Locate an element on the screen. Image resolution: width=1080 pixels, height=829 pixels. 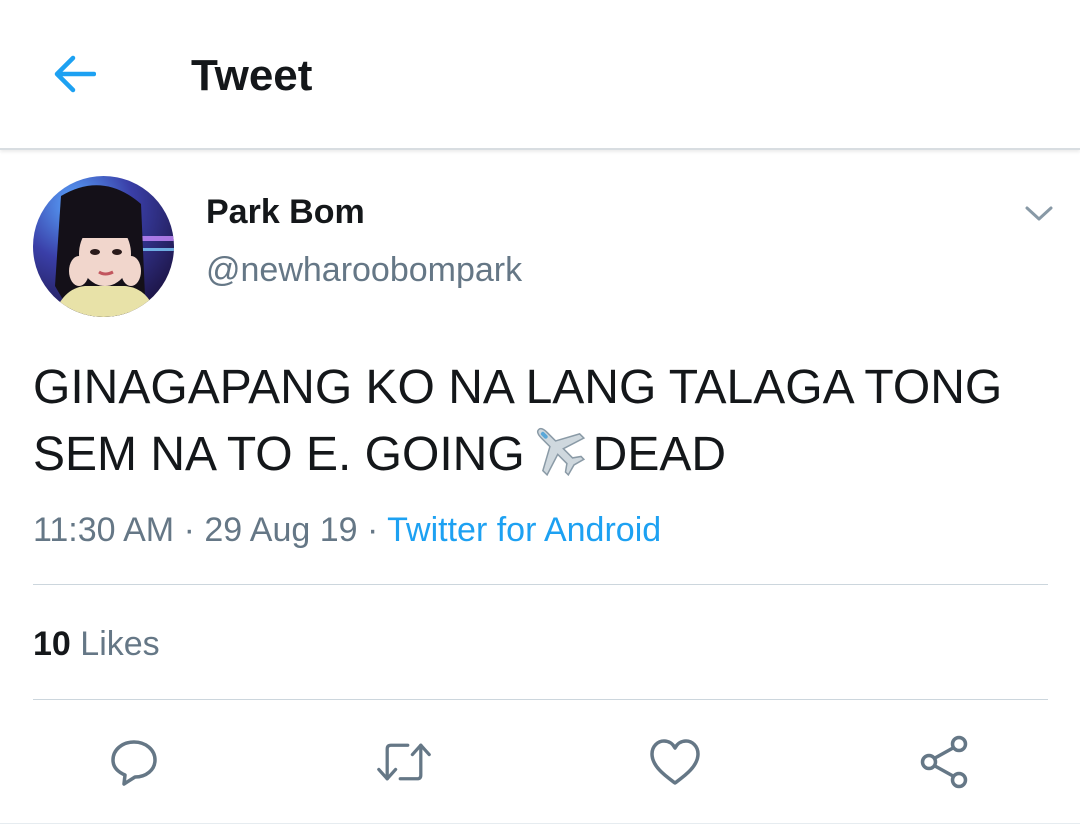
tweet-text-line-2-text: SEM NA TO E. GOING is located at coordinates (279, 454).